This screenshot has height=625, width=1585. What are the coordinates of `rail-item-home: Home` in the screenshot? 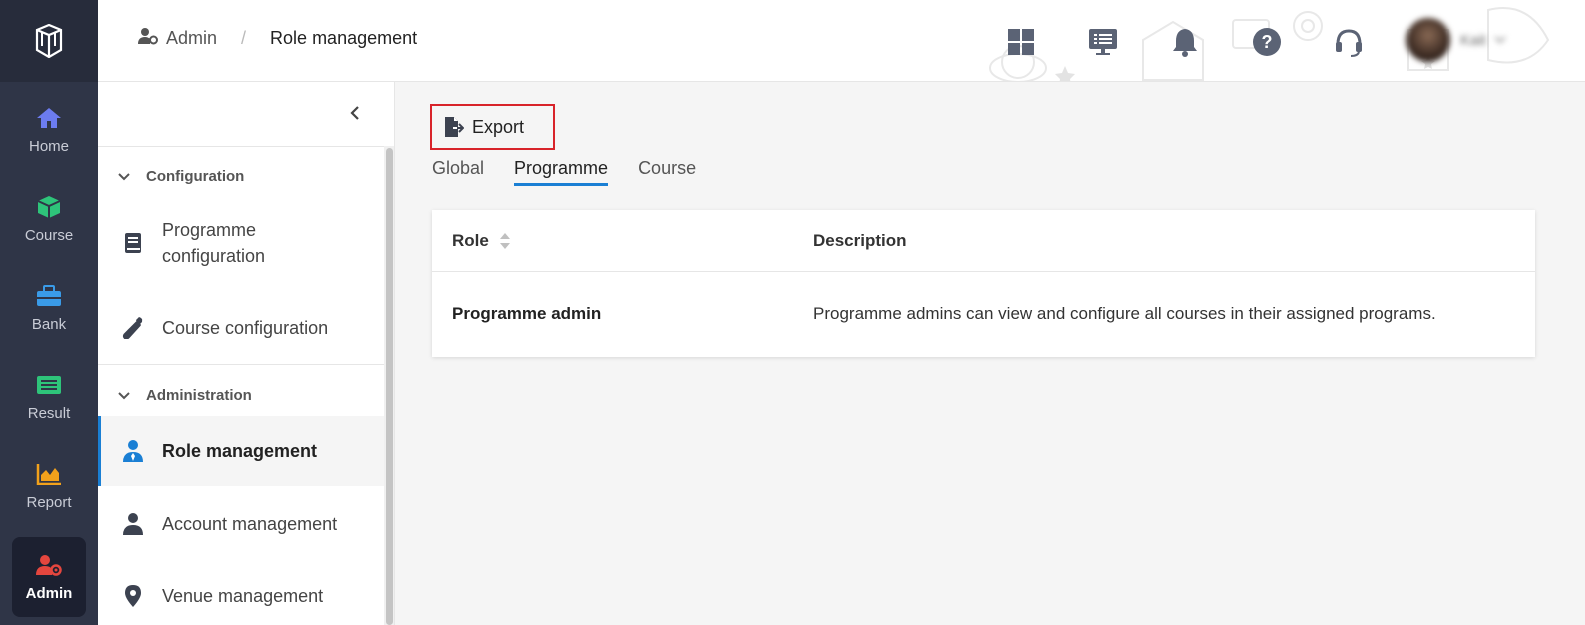 It's located at (49, 130).